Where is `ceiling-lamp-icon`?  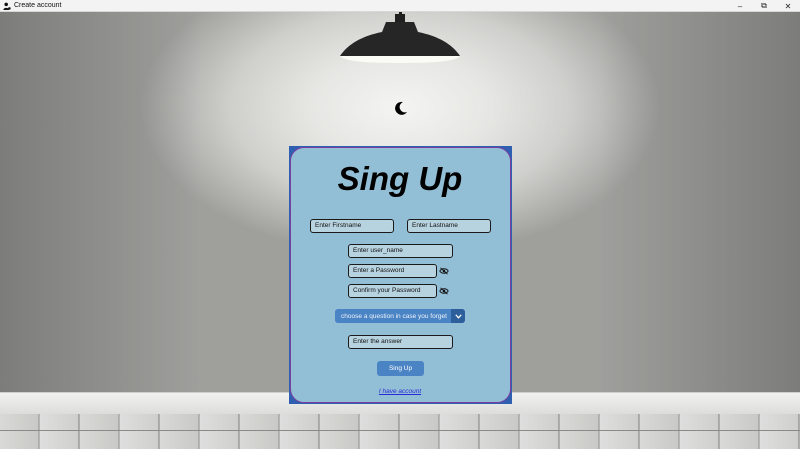 ceiling-lamp-icon is located at coordinates (400, 38).